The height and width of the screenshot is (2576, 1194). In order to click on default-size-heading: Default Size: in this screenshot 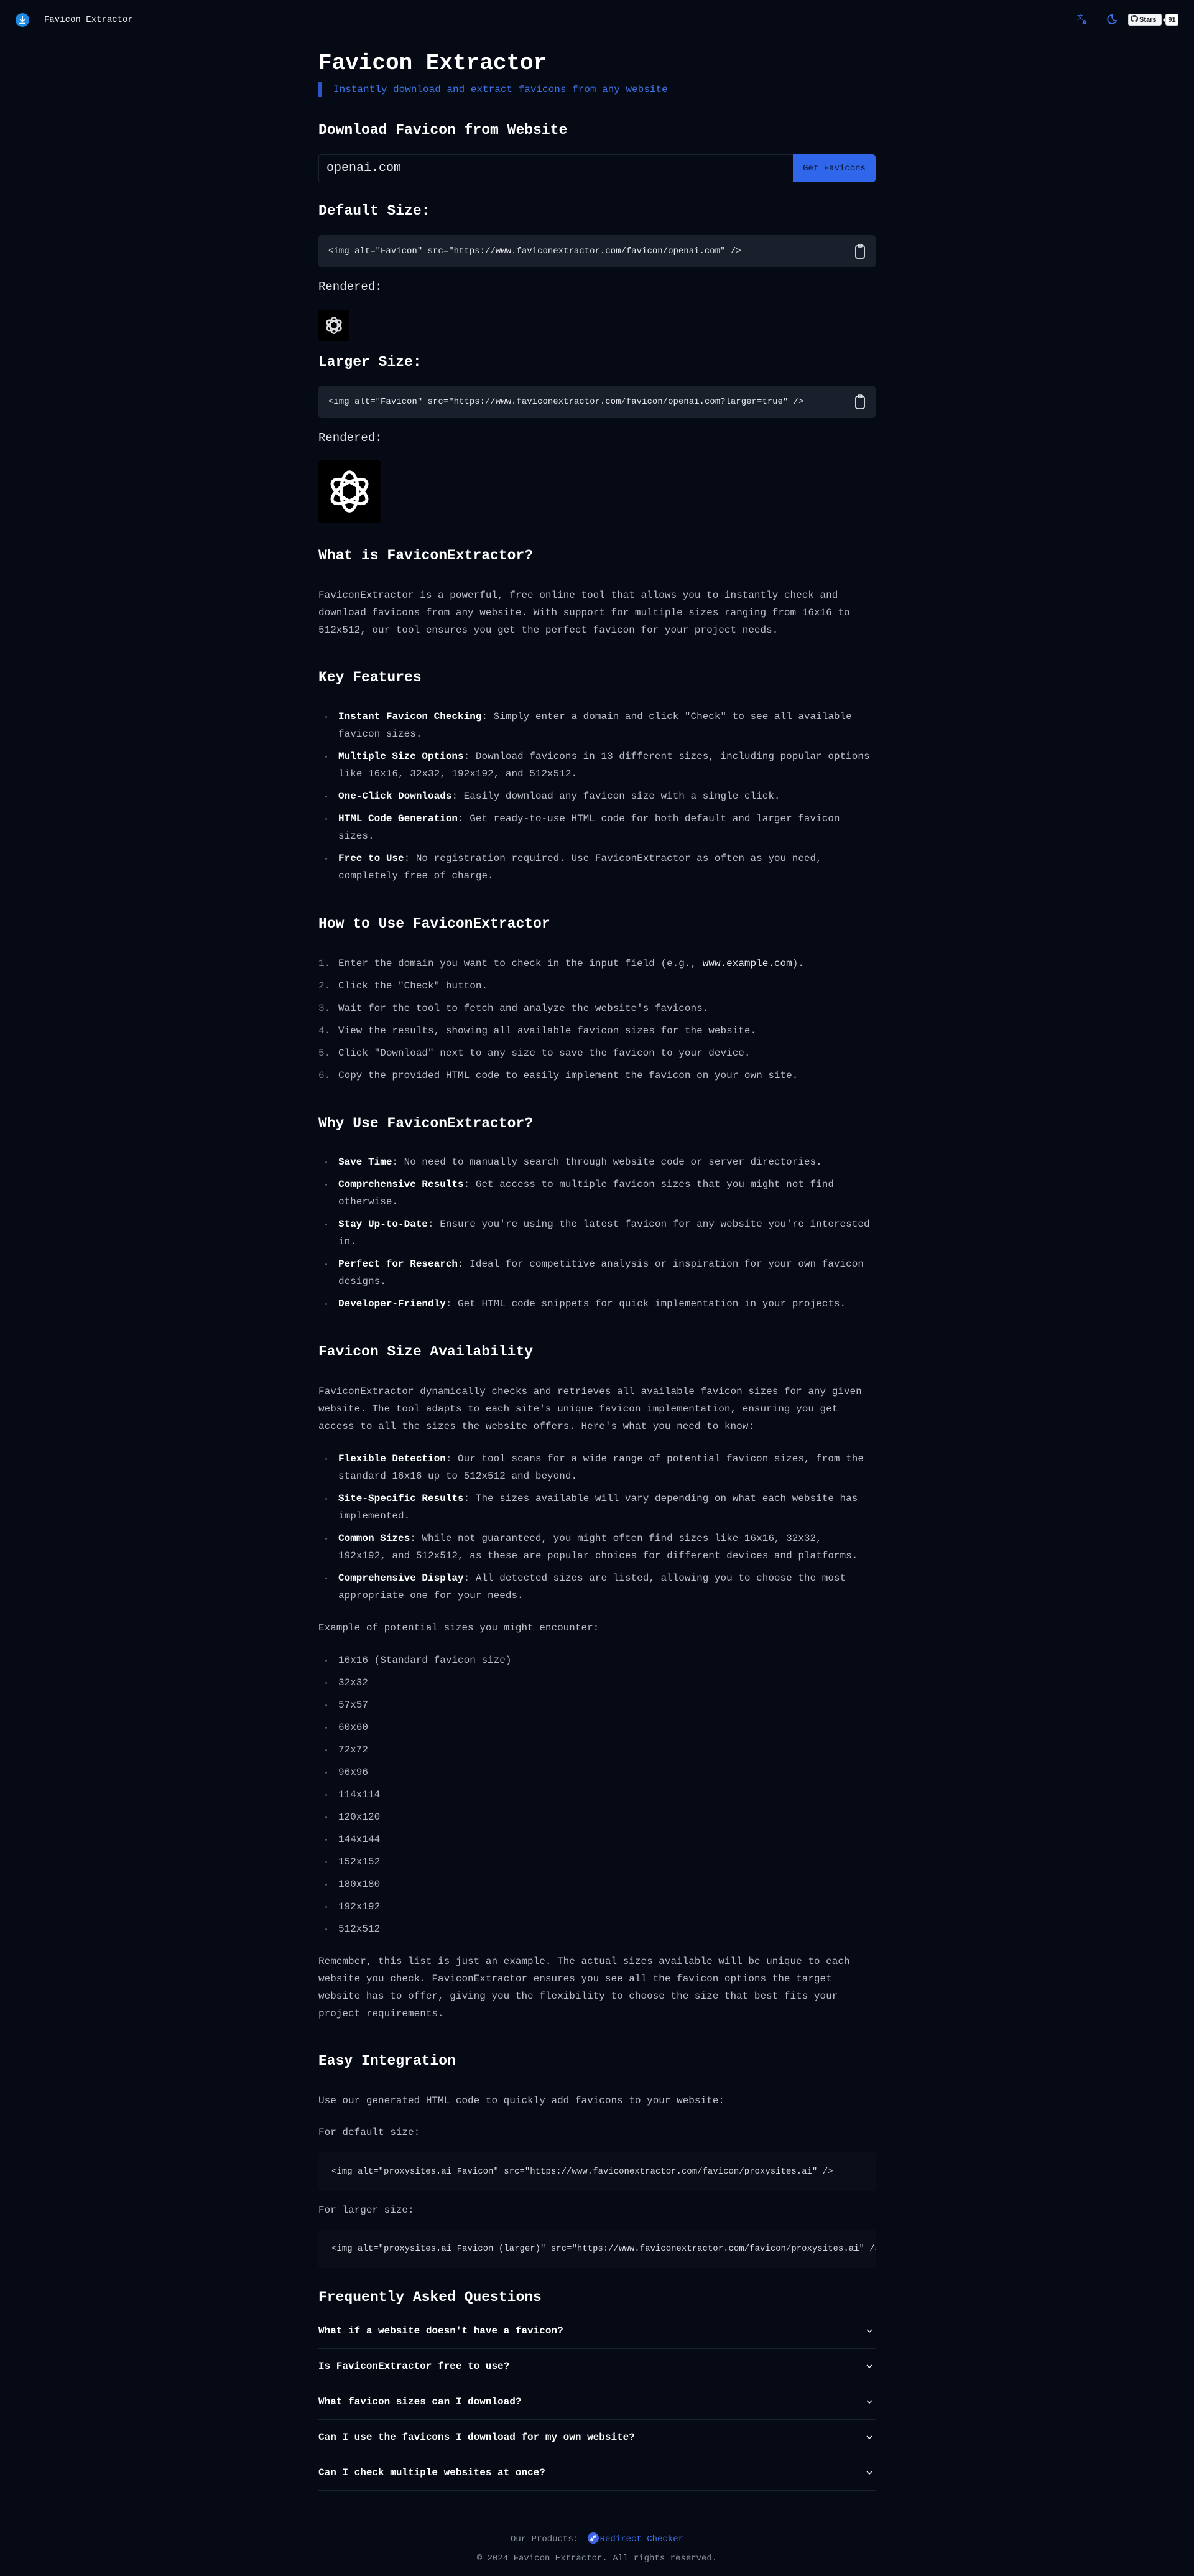, I will do `click(374, 211)`.